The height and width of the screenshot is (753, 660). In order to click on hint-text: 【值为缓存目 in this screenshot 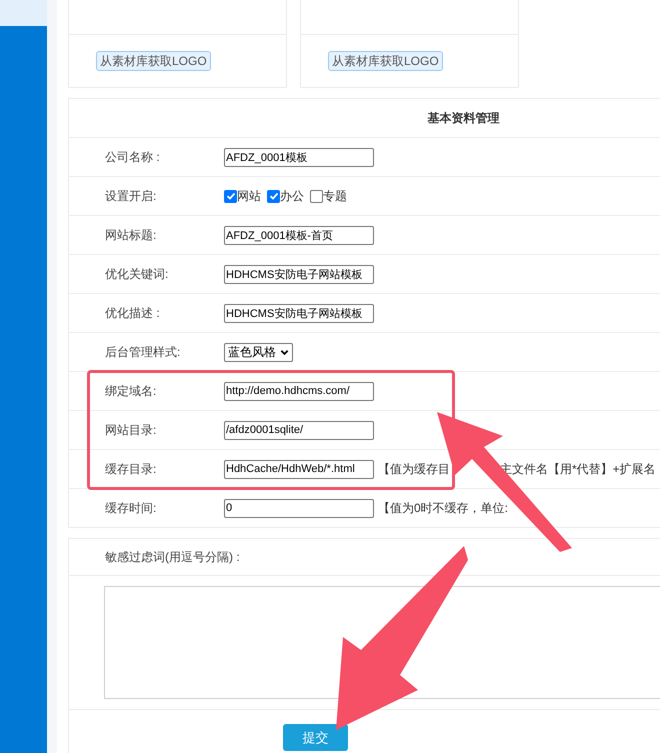, I will do `click(414, 469)`.